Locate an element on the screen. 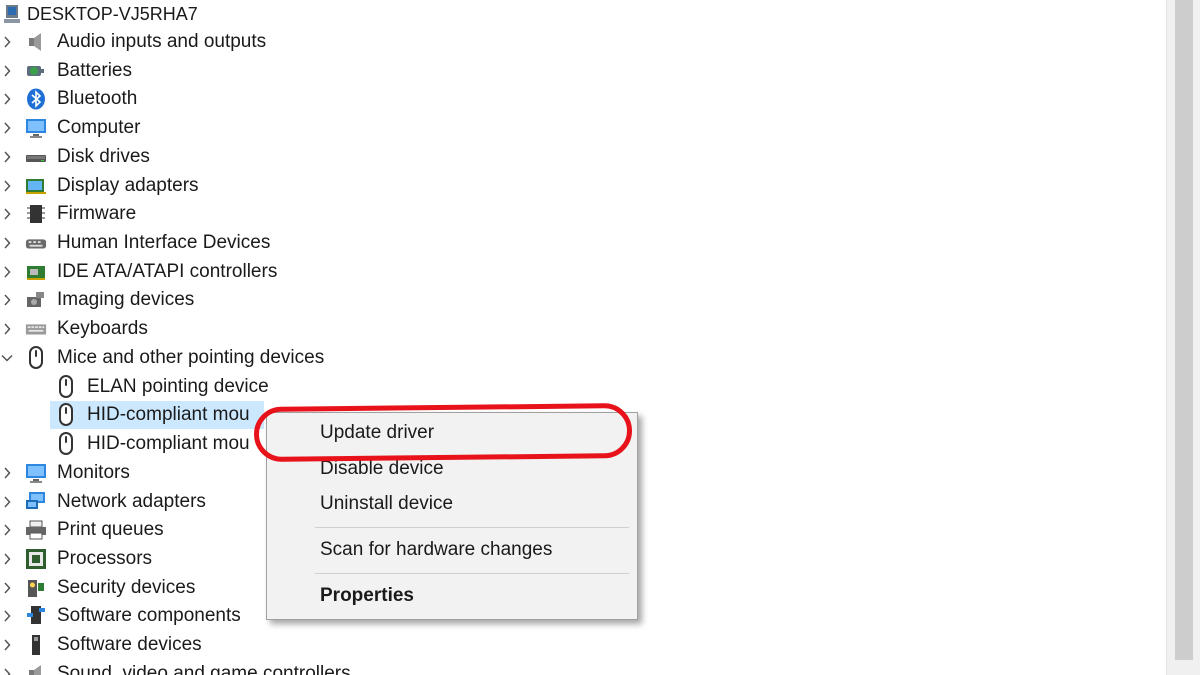 Image resolution: width=1200 pixels, height=675 pixels. tree-item-label: Keyboards is located at coordinates (102, 329).